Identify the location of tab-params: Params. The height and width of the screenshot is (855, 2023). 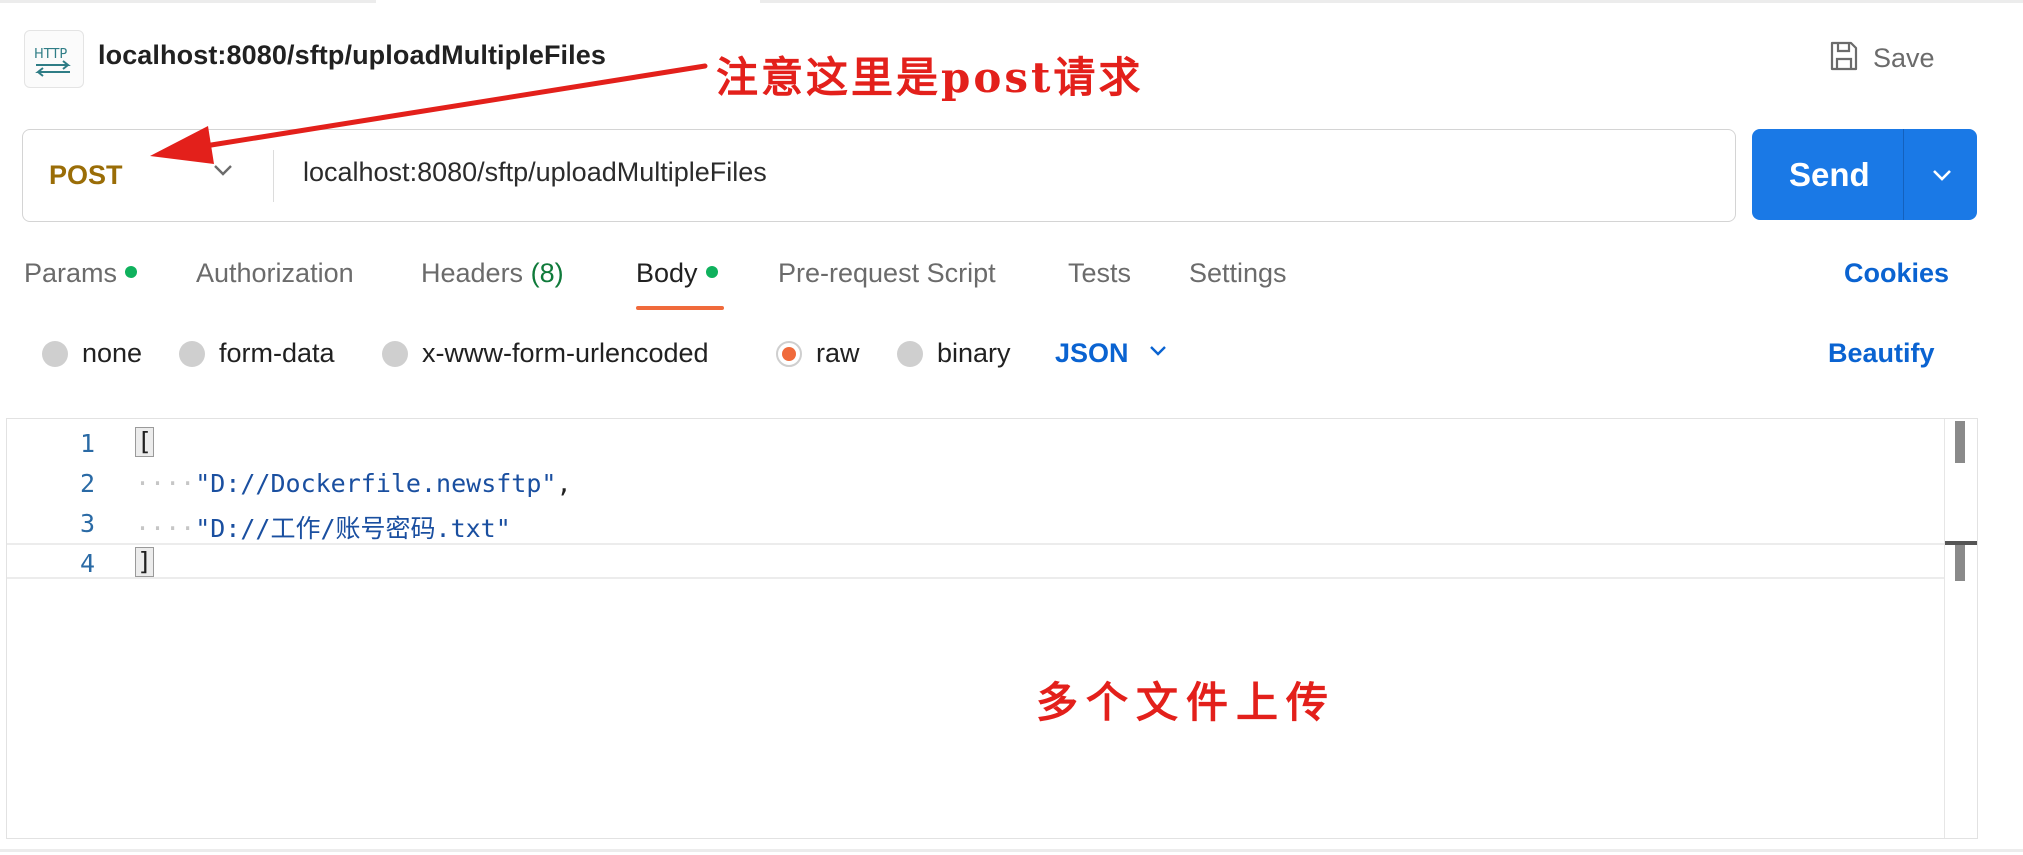
(81, 273).